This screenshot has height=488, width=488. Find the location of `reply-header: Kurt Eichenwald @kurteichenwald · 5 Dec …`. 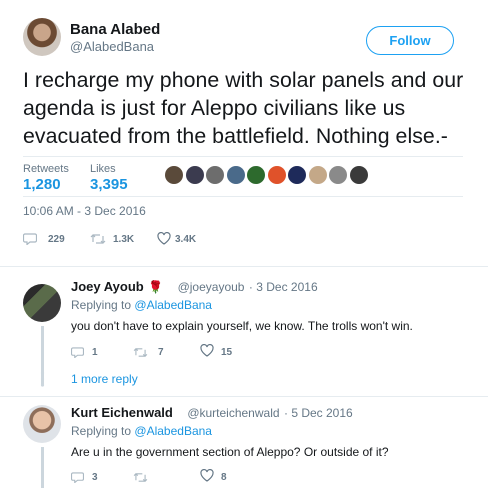

reply-header: Kurt Eichenwald @kurteichenwald · 5 Dec … is located at coordinates (212, 413).